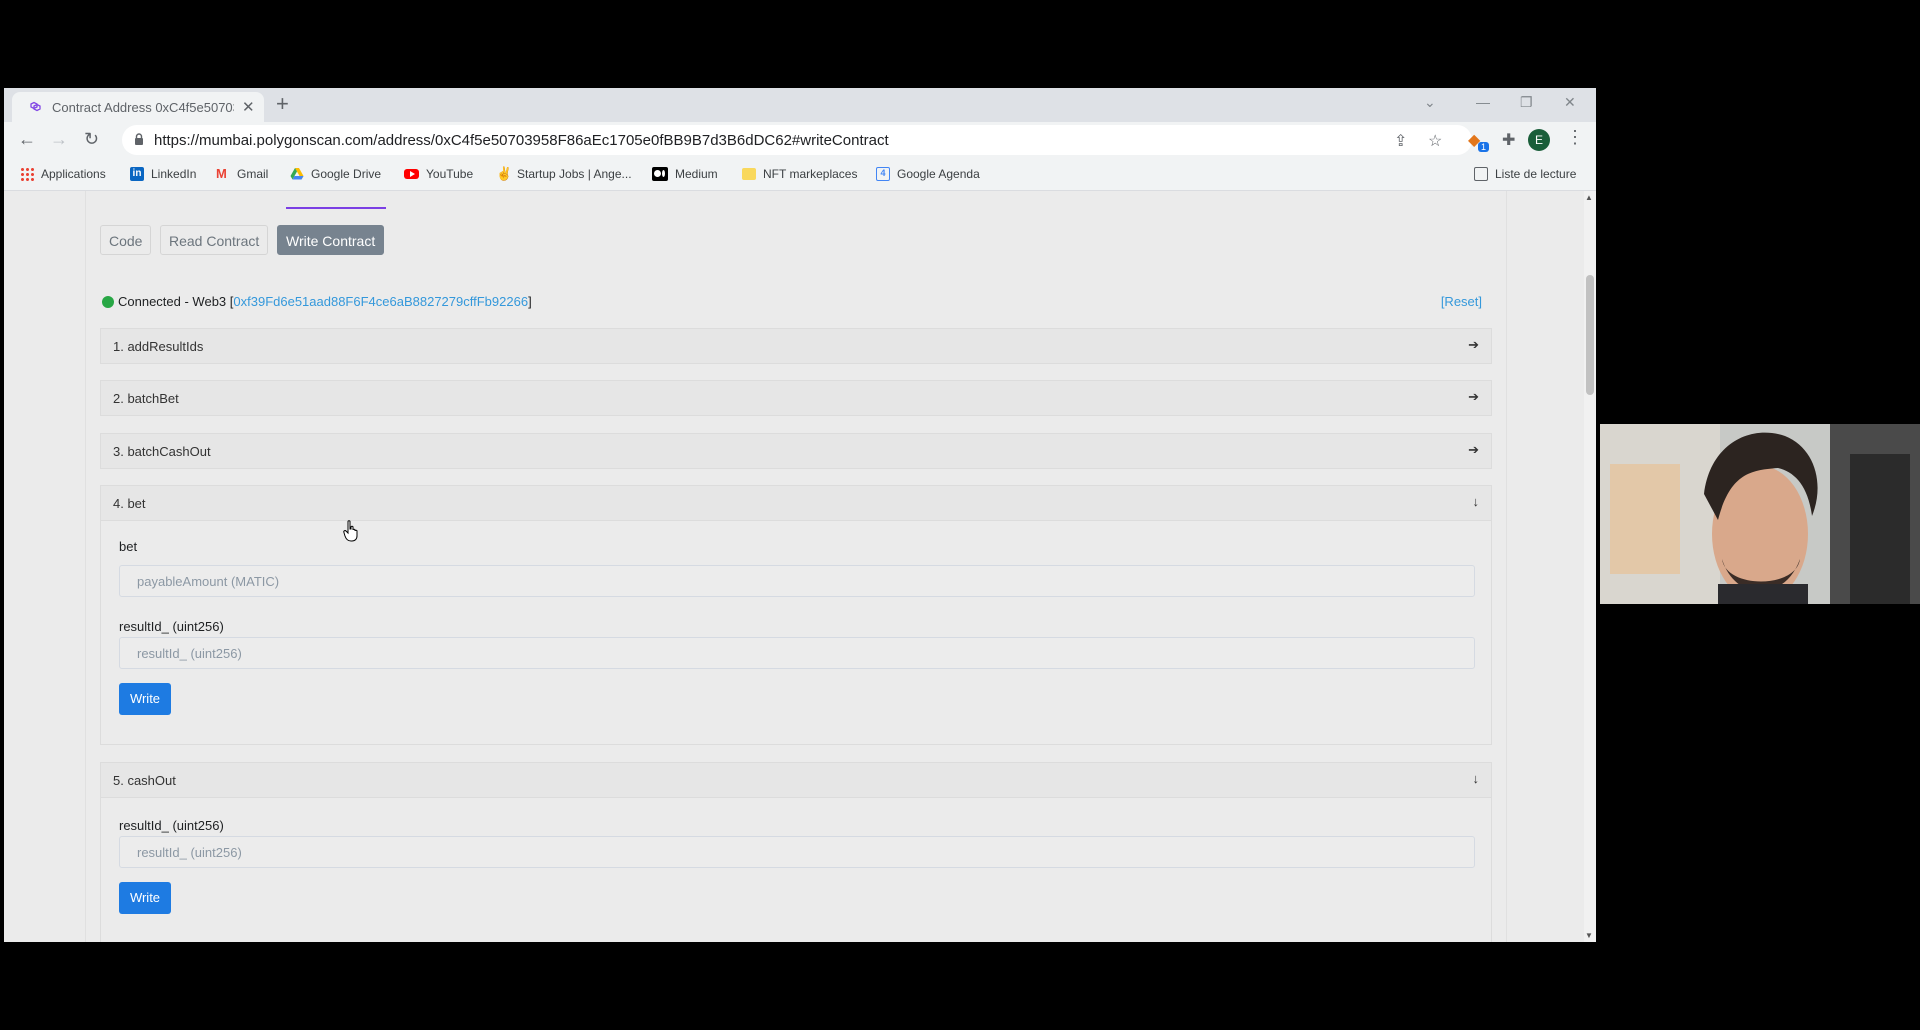  I want to click on page-scrollbar: ▲ ▼, so click(1590, 566).